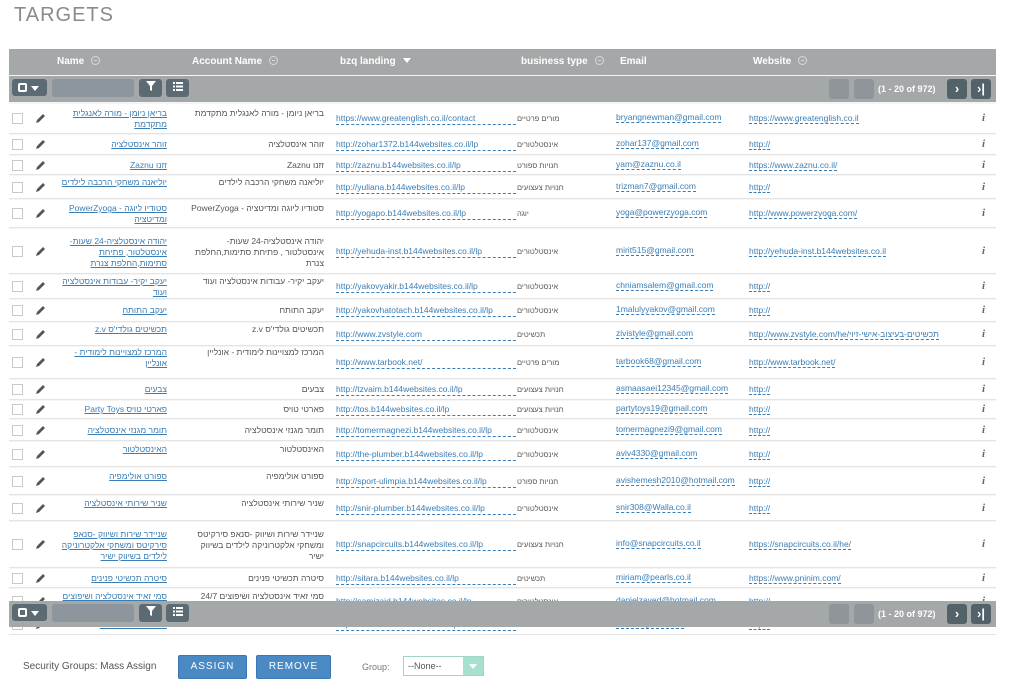 Image resolution: width=1023 pixels, height=681 pixels. What do you see at coordinates (669, 429) in the screenshot?
I see `email-link-text: tomermagnezi9@gmail.com` at bounding box center [669, 429].